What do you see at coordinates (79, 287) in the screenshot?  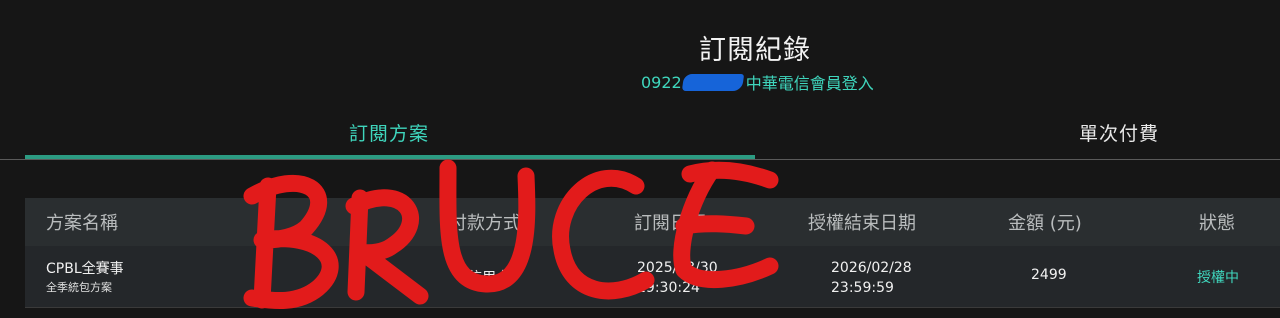 I see `plan-subtitle: 全季統包方案` at bounding box center [79, 287].